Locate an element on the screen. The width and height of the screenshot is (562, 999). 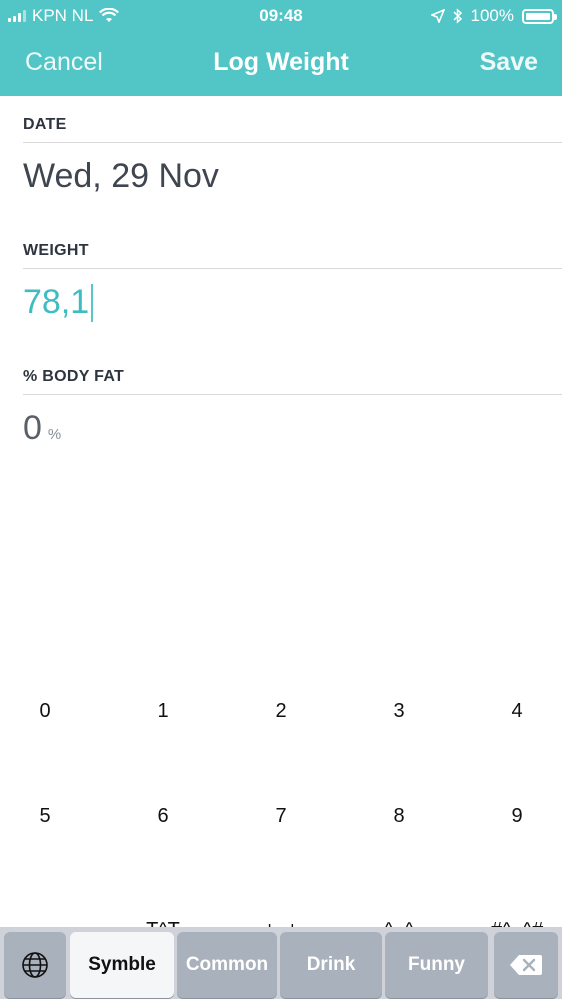
body-fat-input: 0 % is located at coordinates (292, 428).